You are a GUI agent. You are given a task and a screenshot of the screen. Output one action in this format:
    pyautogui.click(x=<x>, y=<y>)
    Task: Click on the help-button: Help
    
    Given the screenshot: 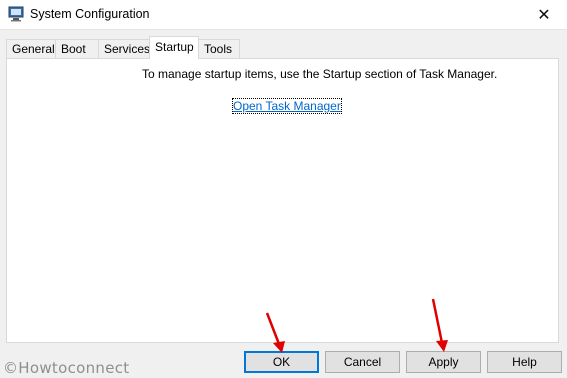 What is the action you would take?
    pyautogui.click(x=524, y=362)
    